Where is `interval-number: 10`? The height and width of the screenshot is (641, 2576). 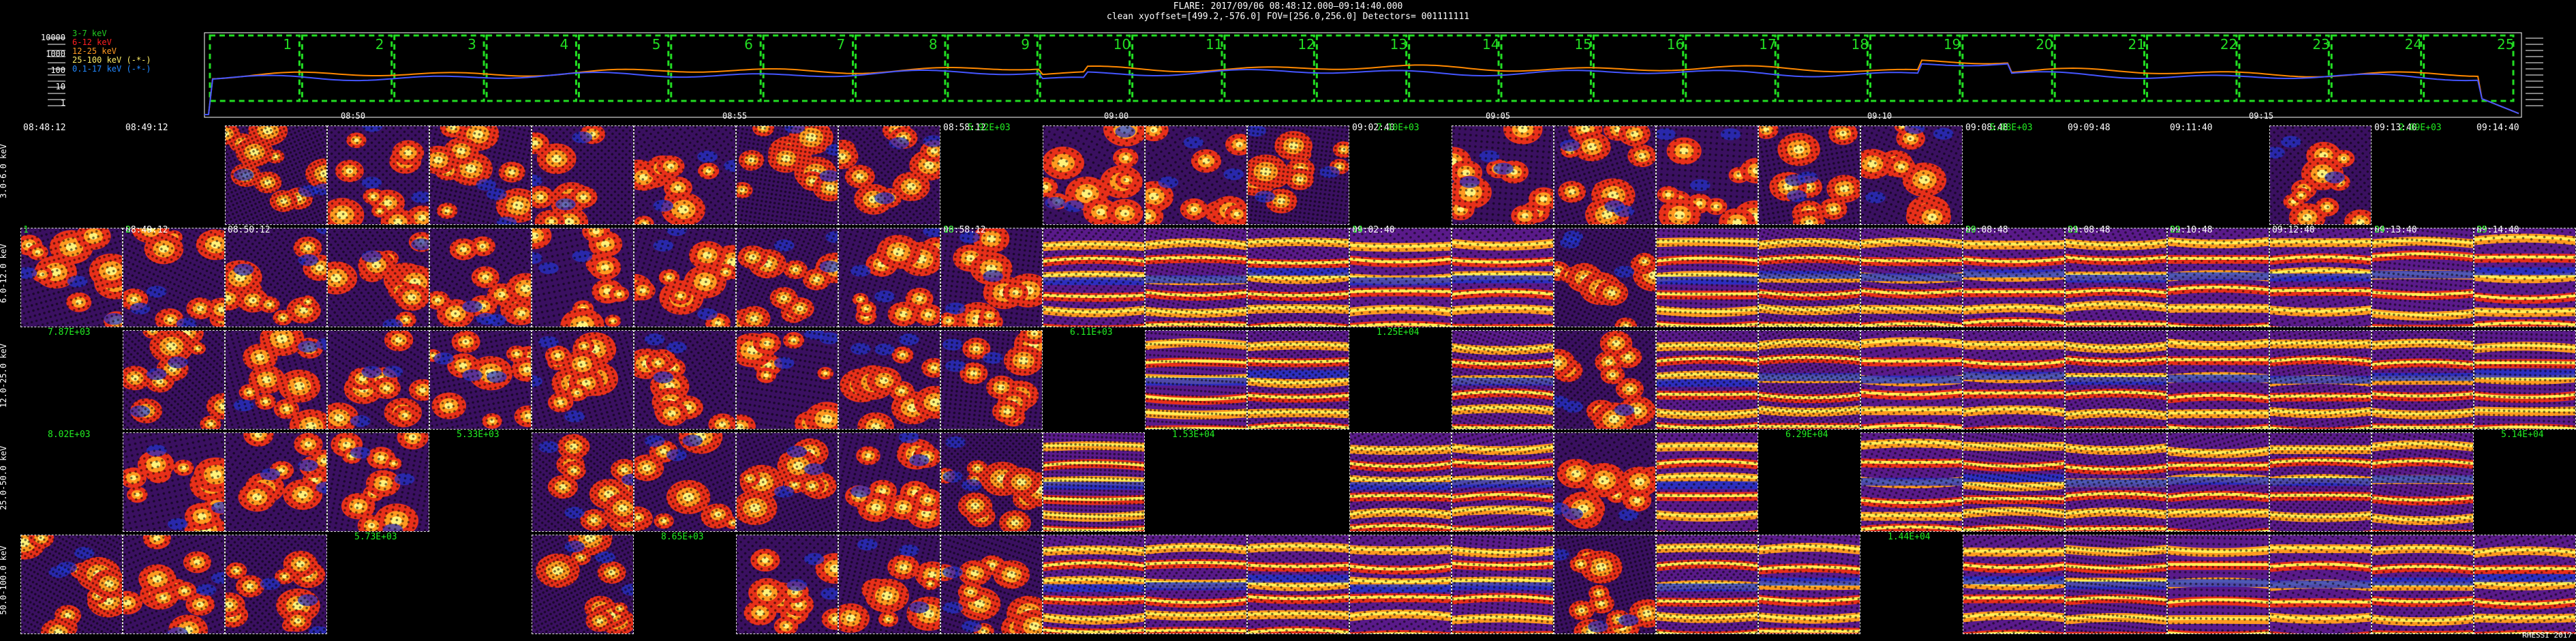 interval-number: 10 is located at coordinates (1122, 45).